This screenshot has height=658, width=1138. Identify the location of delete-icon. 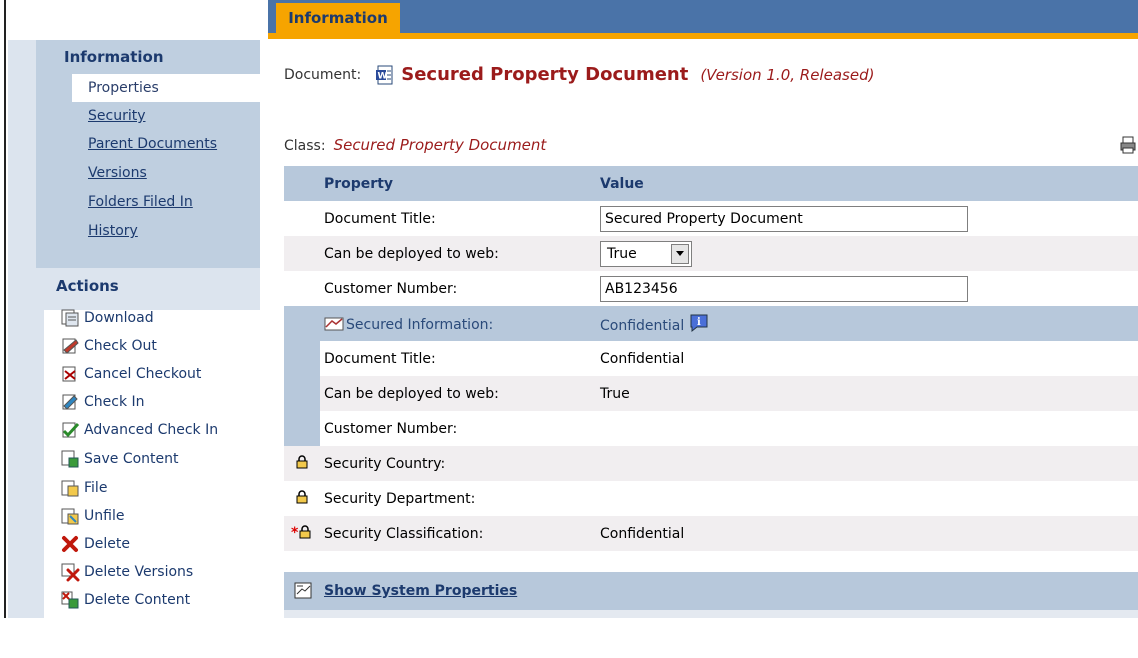
(70, 544).